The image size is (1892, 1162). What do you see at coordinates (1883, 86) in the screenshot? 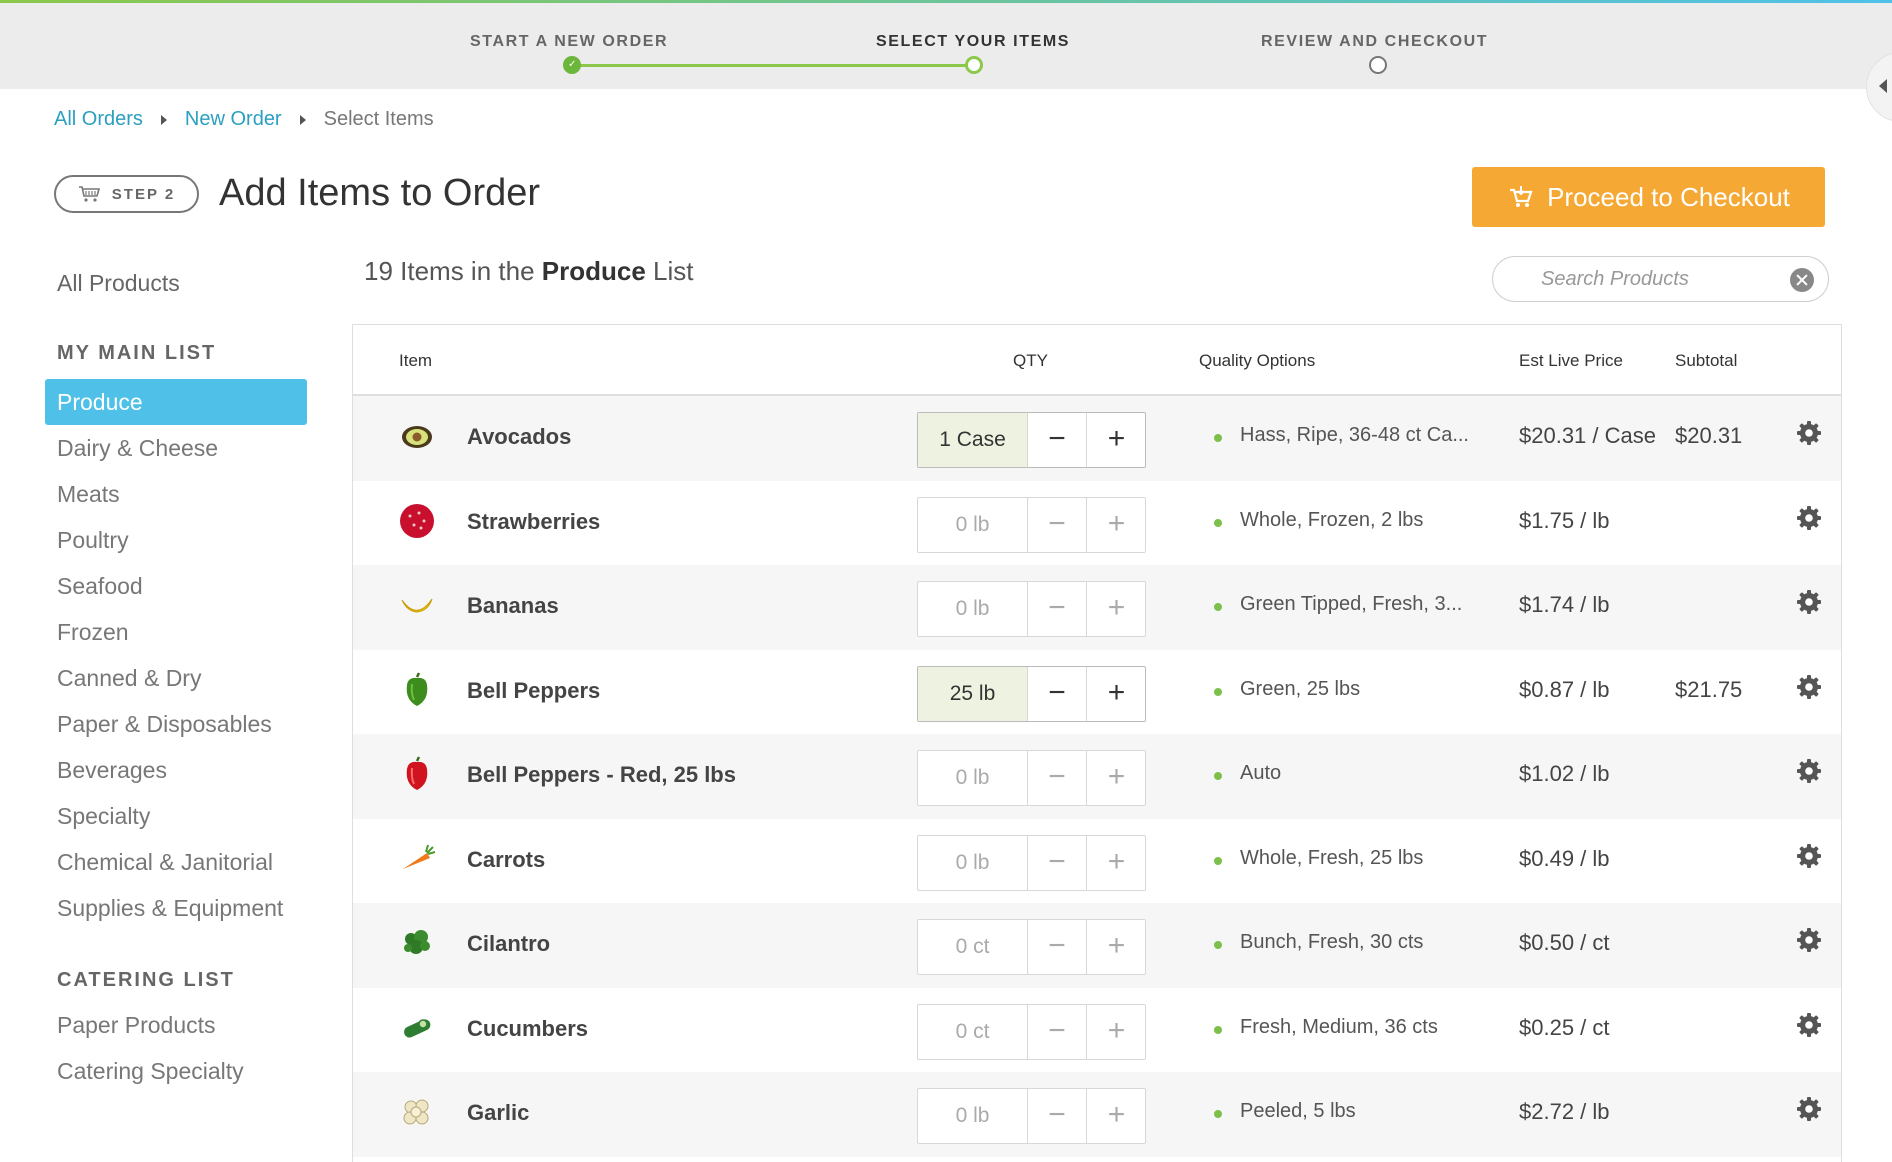
I see `chevron-left-icon` at bounding box center [1883, 86].